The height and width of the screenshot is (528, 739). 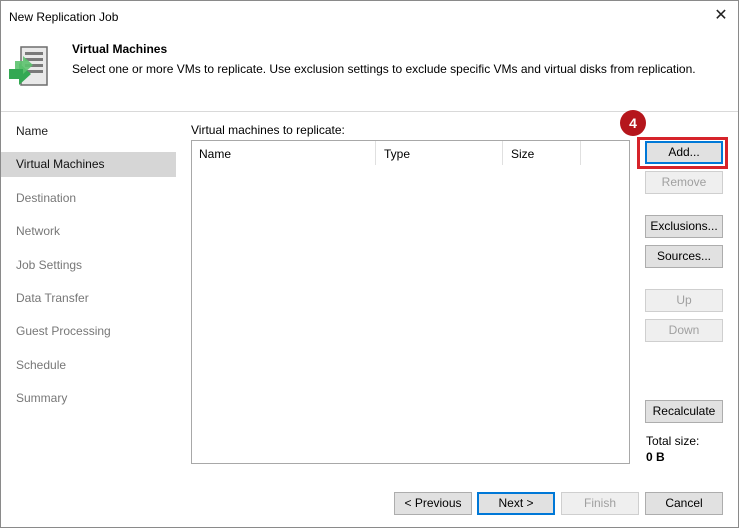 I want to click on column-header-name: Name, so click(x=283, y=153).